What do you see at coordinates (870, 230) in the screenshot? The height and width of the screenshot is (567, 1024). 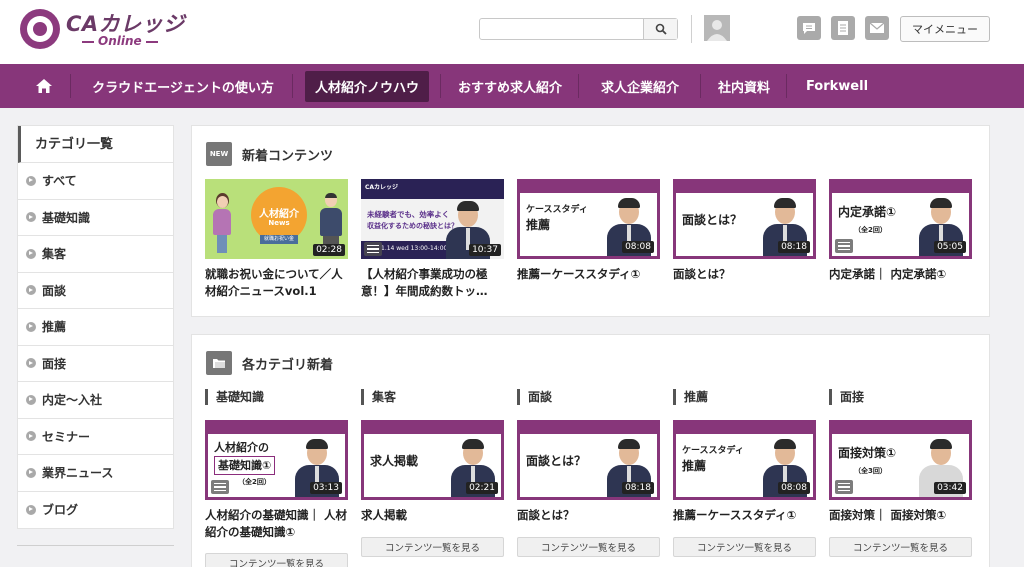 I see `thumb-sub: （全2回）` at bounding box center [870, 230].